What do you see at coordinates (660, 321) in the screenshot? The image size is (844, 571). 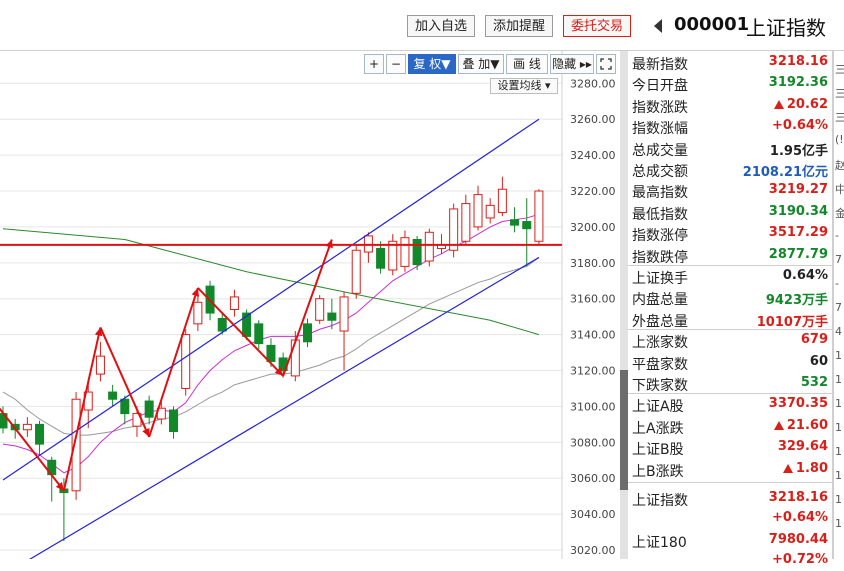 I see `quote-label: 外盘总量` at bounding box center [660, 321].